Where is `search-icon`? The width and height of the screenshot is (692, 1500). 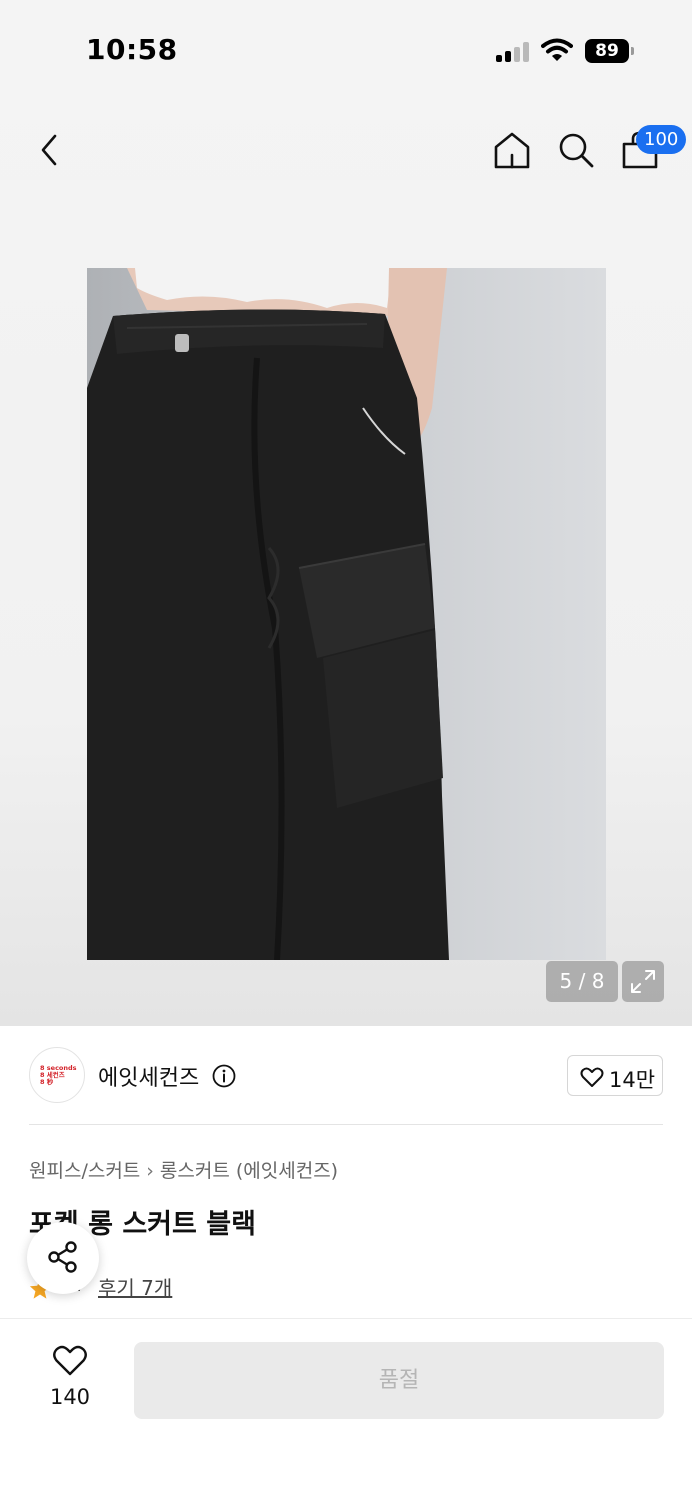 search-icon is located at coordinates (576, 150).